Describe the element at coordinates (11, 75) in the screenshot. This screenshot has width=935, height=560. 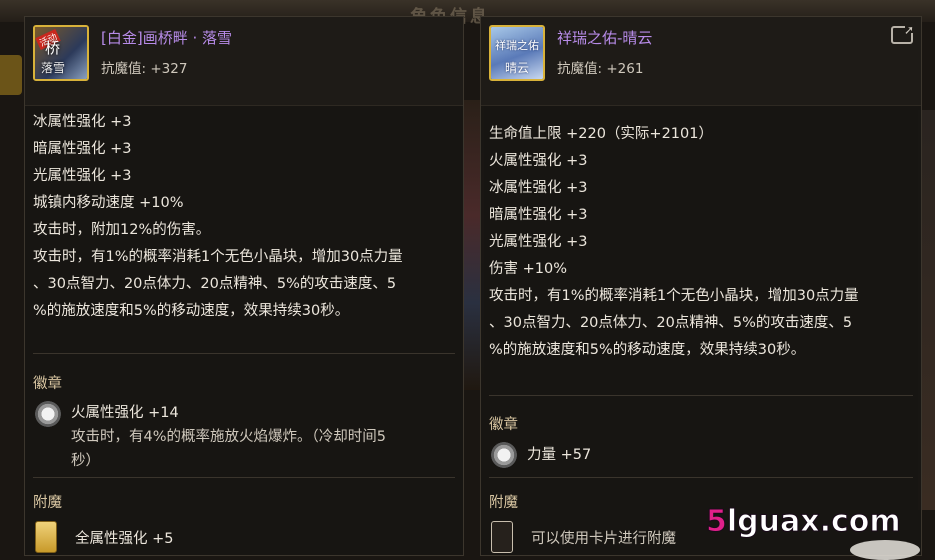
I see `background-side-tab` at that location.